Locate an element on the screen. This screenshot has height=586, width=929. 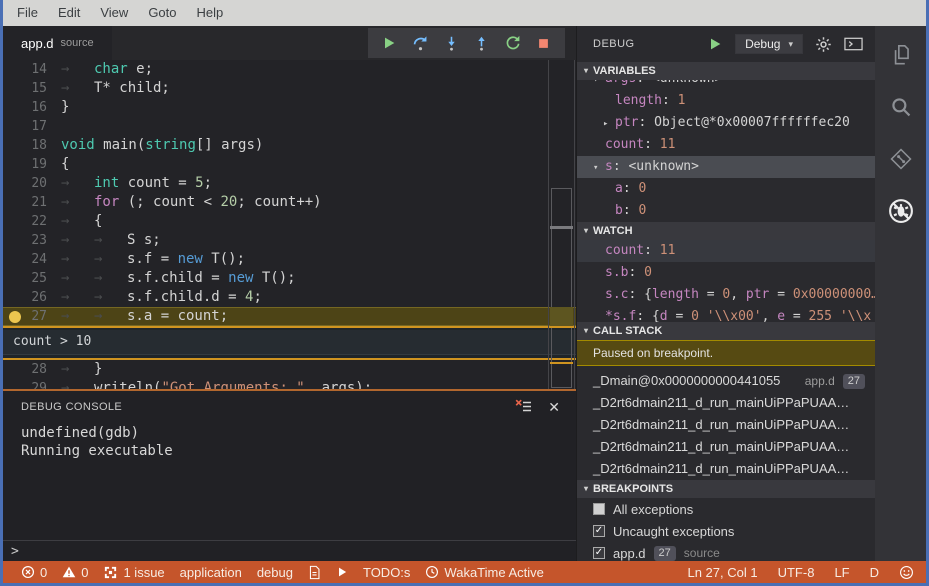
line-number-gutter: 20 is located at coordinates (25, 183).